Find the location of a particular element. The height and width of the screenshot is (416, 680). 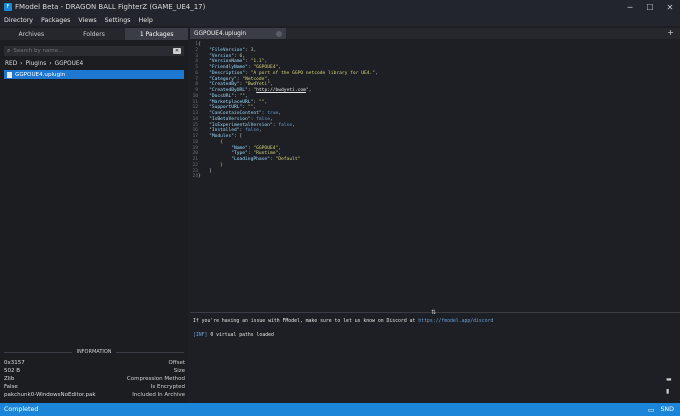

tab-folders: Folders is located at coordinates (94, 34).